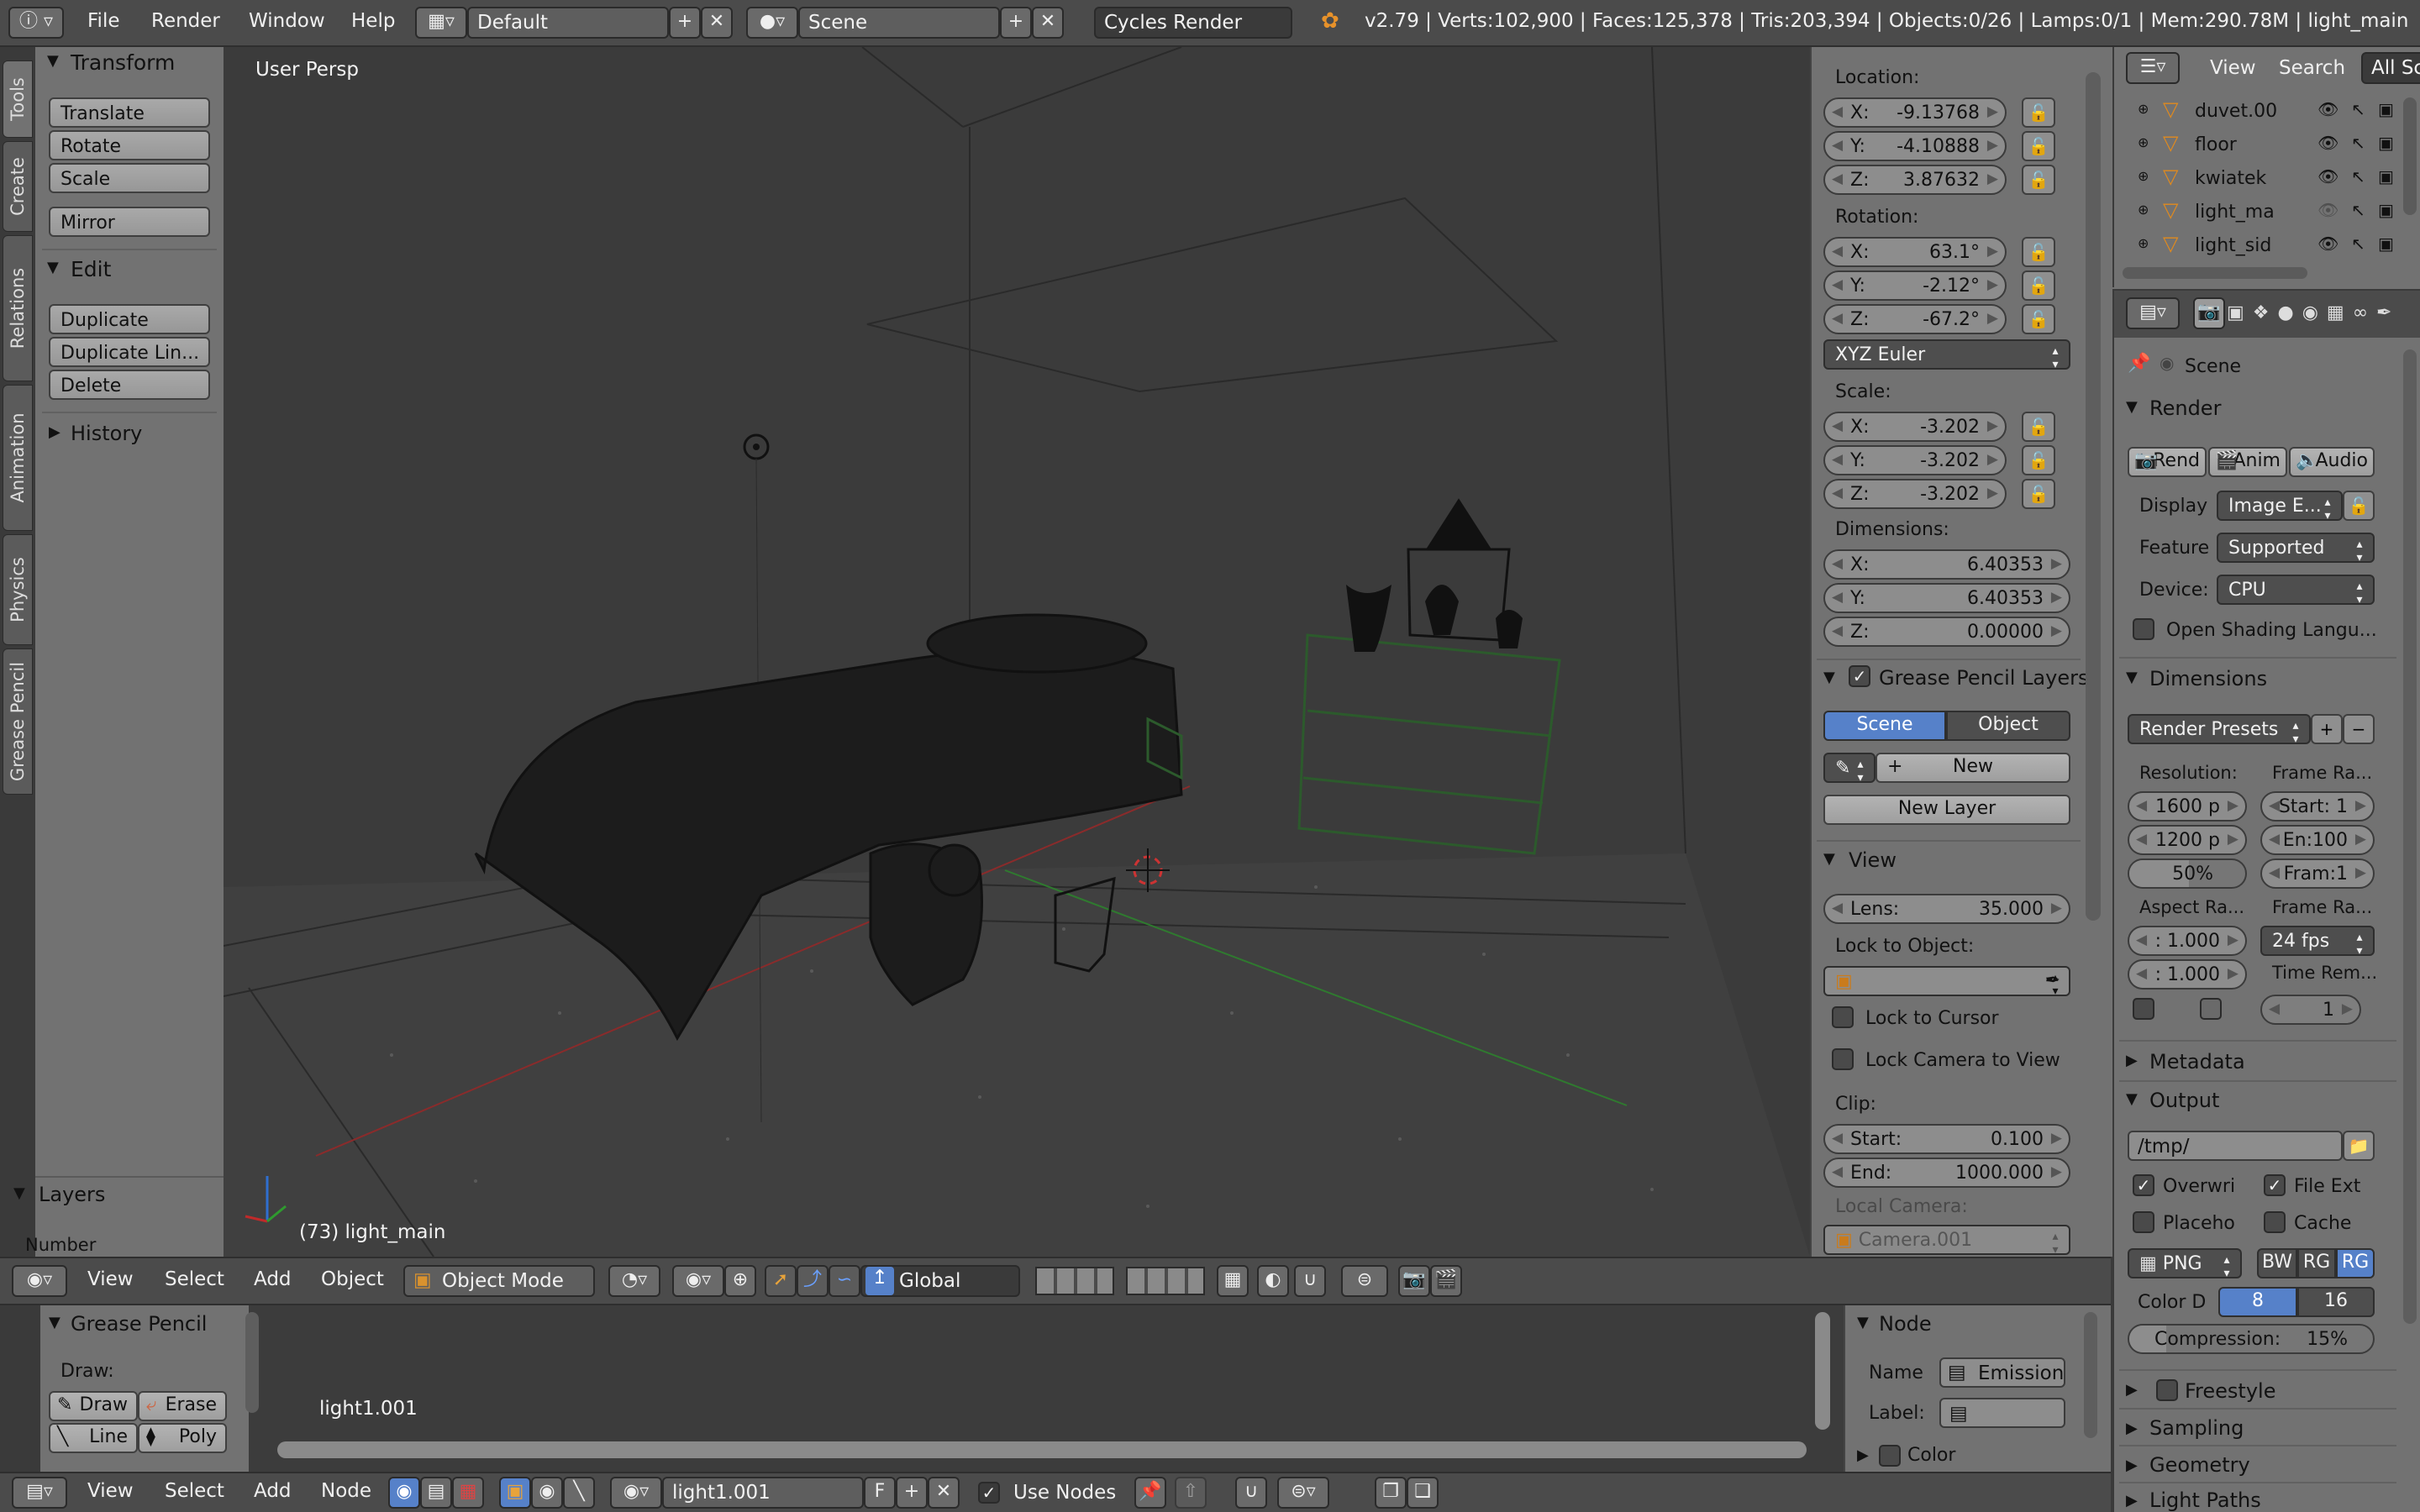 The height and width of the screenshot is (1512, 2420). I want to click on scale-manipulator-icon: ∽, so click(844, 1281).